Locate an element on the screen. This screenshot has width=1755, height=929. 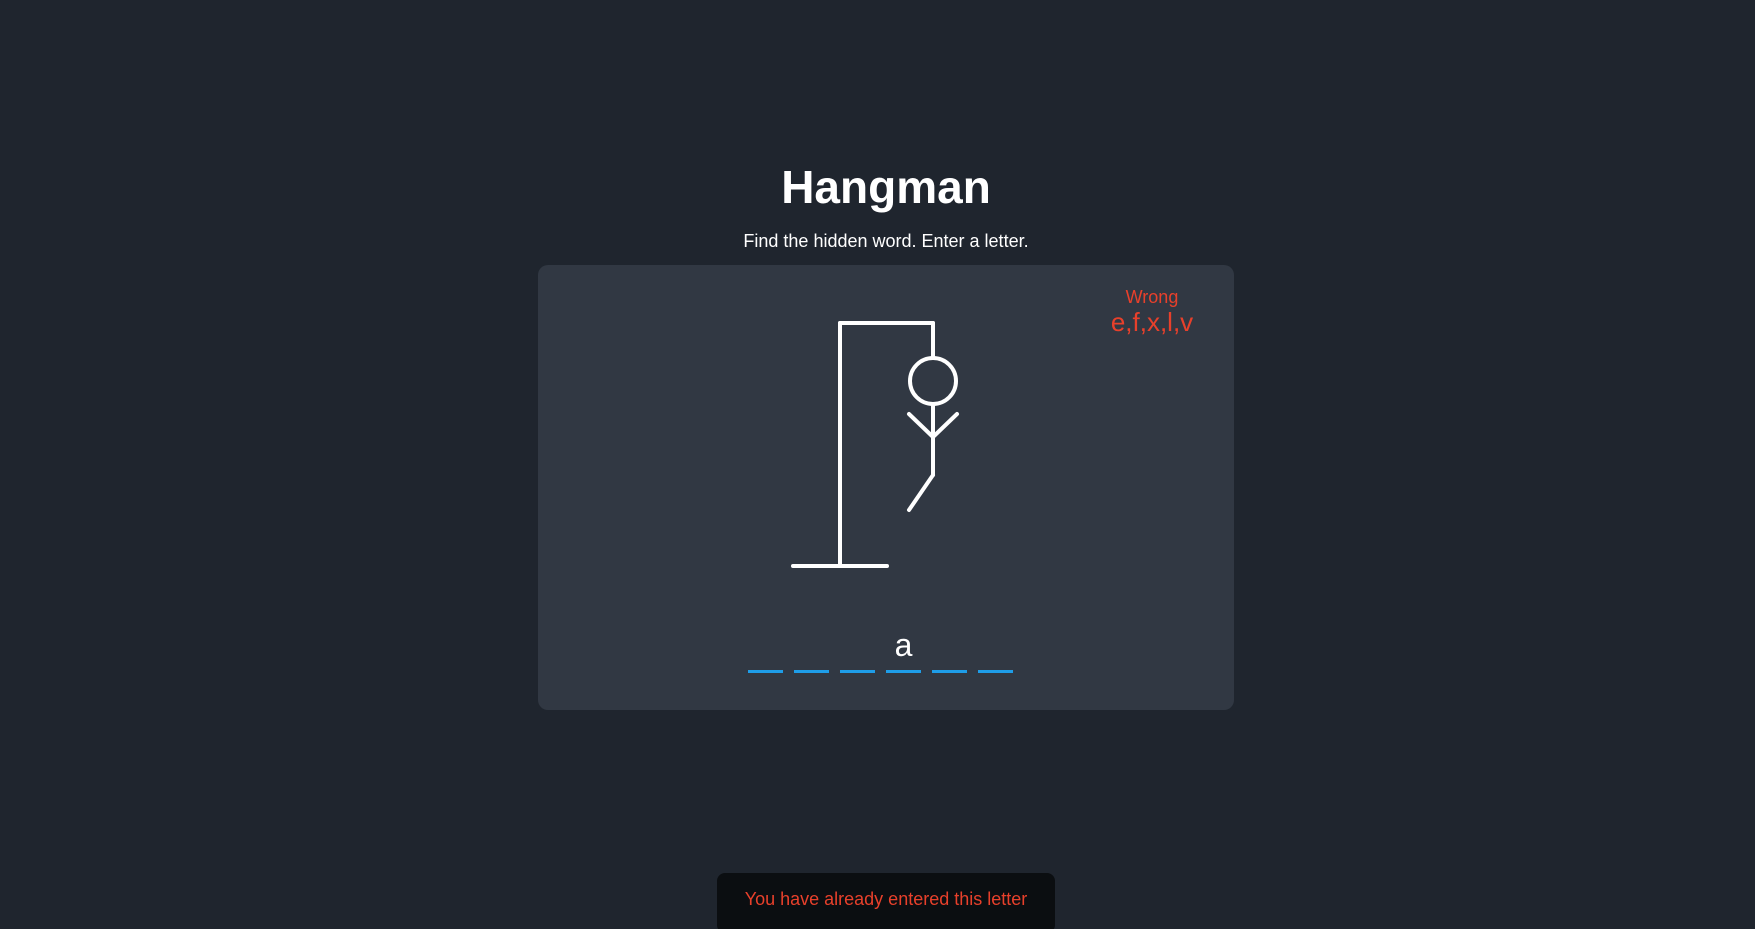
wrong-letters-panel: Wrong e,f,x,l,v is located at coordinates (1152, 312).